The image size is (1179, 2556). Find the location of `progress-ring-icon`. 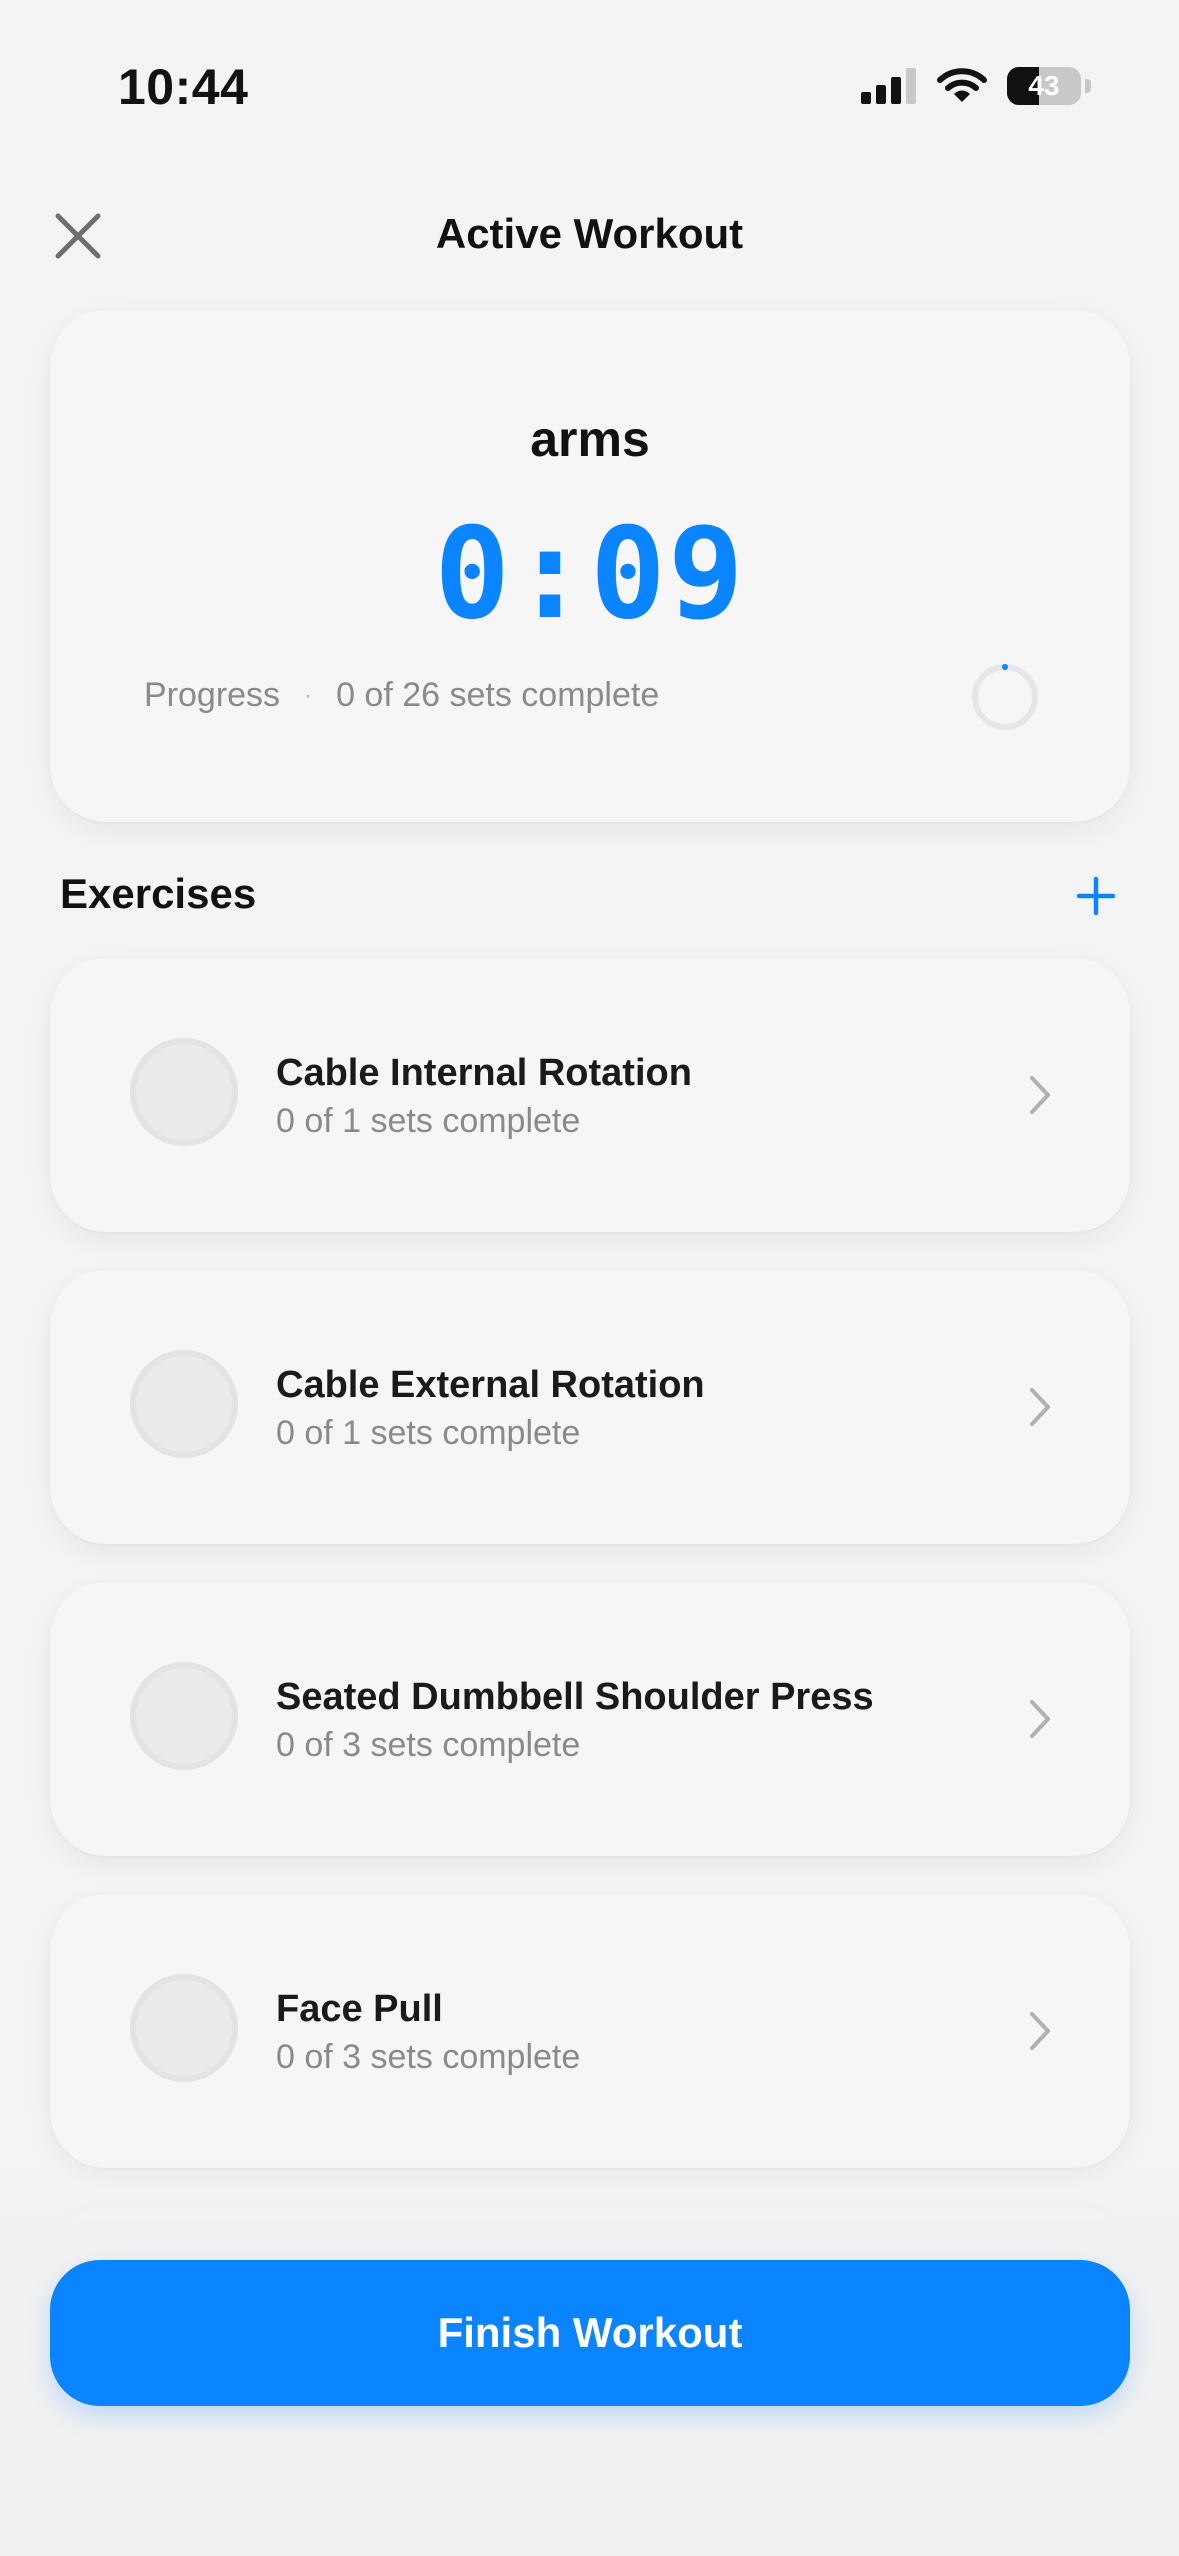

progress-ring-icon is located at coordinates (1005, 697).